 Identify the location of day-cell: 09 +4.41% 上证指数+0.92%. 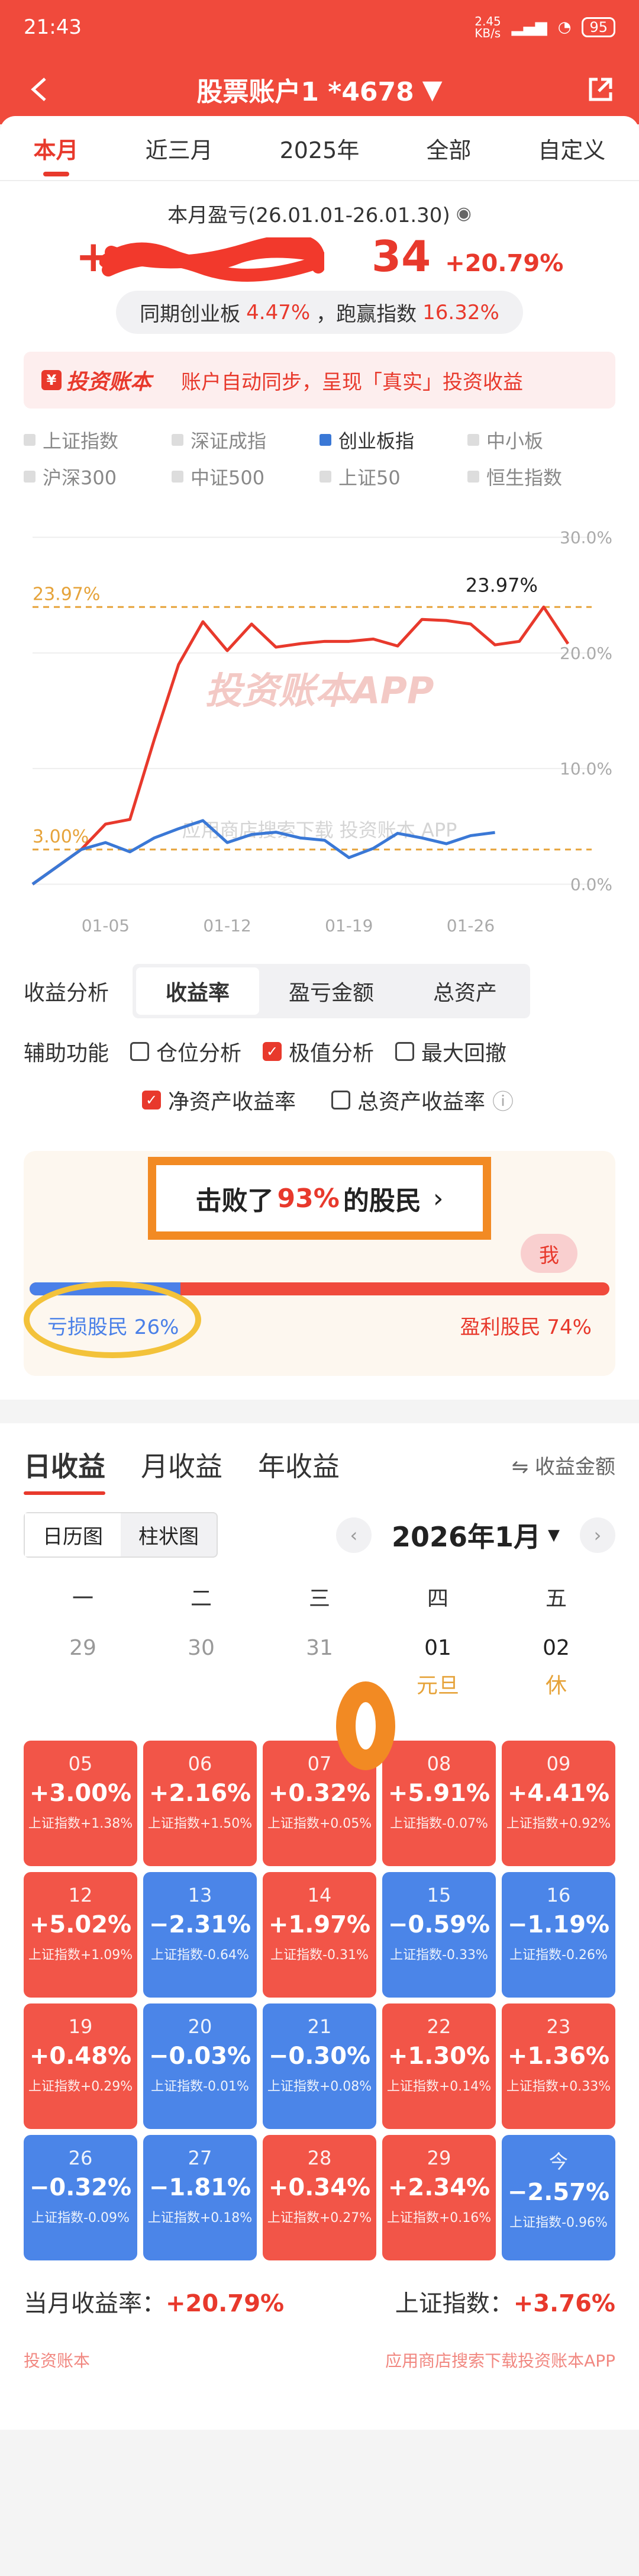
(558, 1804).